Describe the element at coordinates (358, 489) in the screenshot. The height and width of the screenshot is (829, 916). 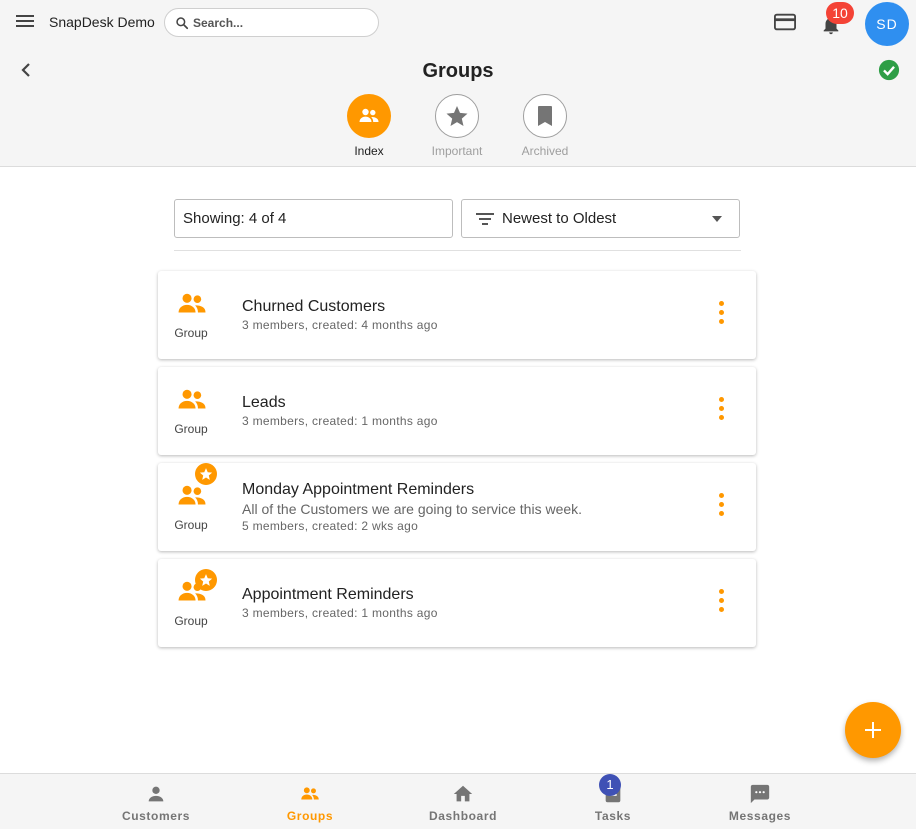
I see `group-name: Monday Appointment Reminders` at that location.